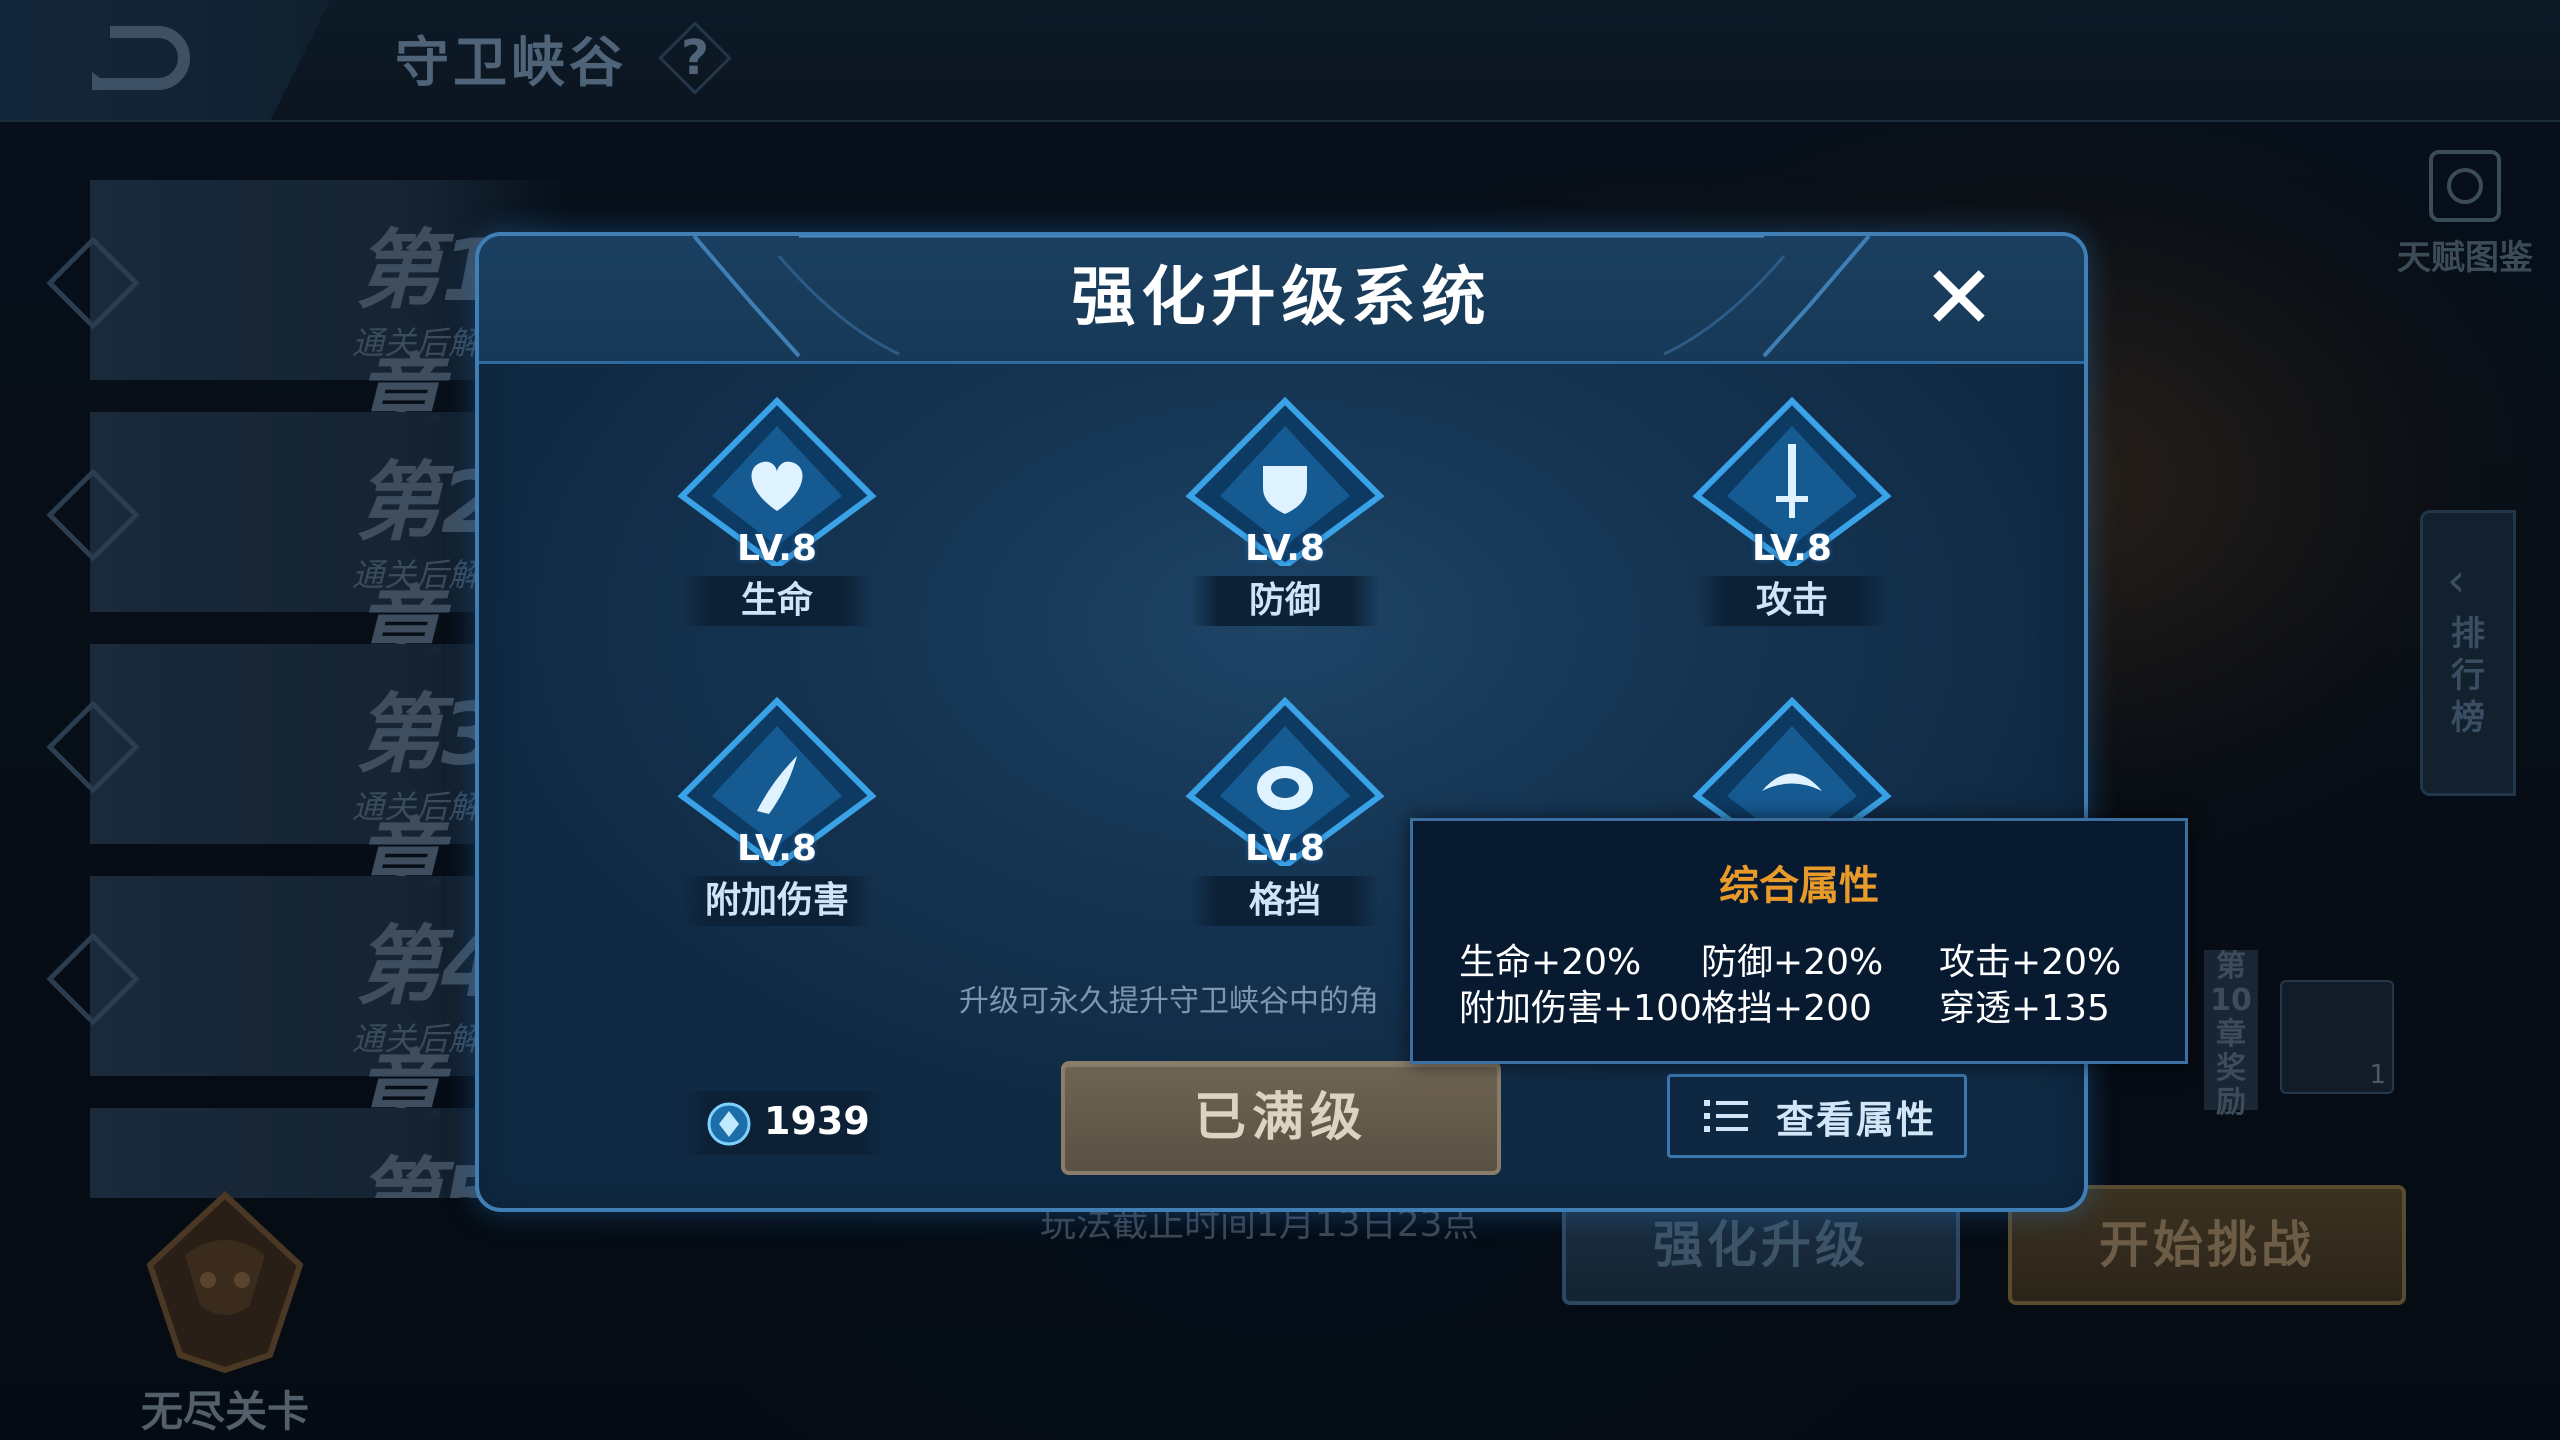  What do you see at coordinates (2231, 1035) in the screenshot?
I see `reward-tag: 第10章奖励` at bounding box center [2231, 1035].